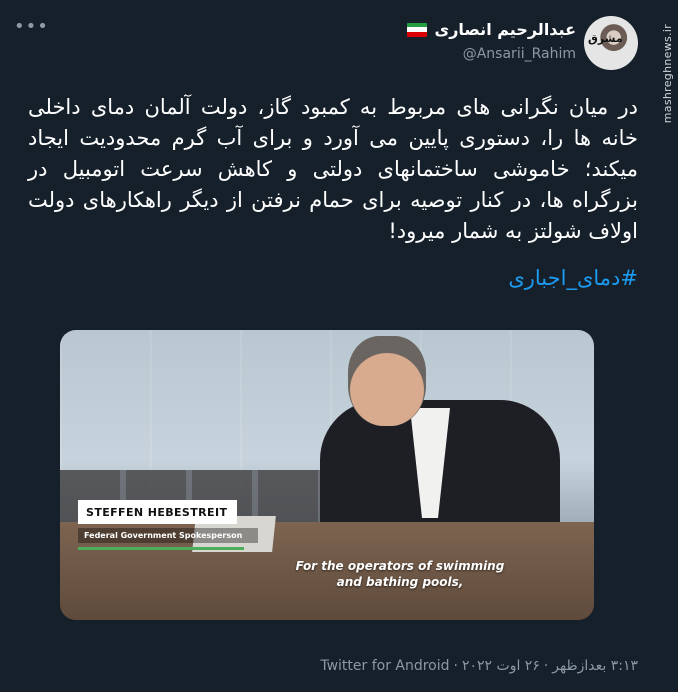 This screenshot has height=692, width=678. What do you see at coordinates (501, 666) in the screenshot?
I see `tweet-date: ۲۶ اوت ۲۰۲۲` at bounding box center [501, 666].